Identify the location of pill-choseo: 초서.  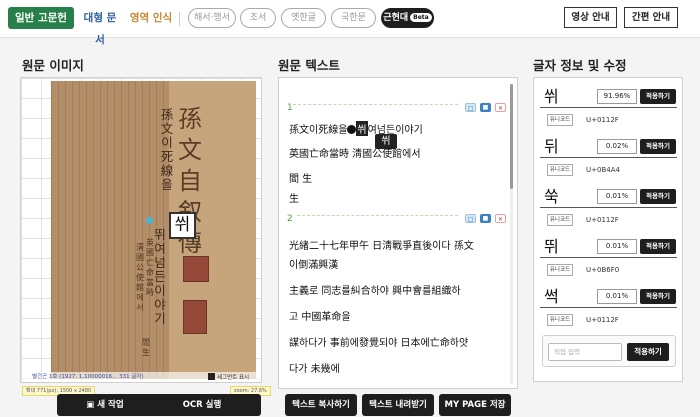
(258, 18).